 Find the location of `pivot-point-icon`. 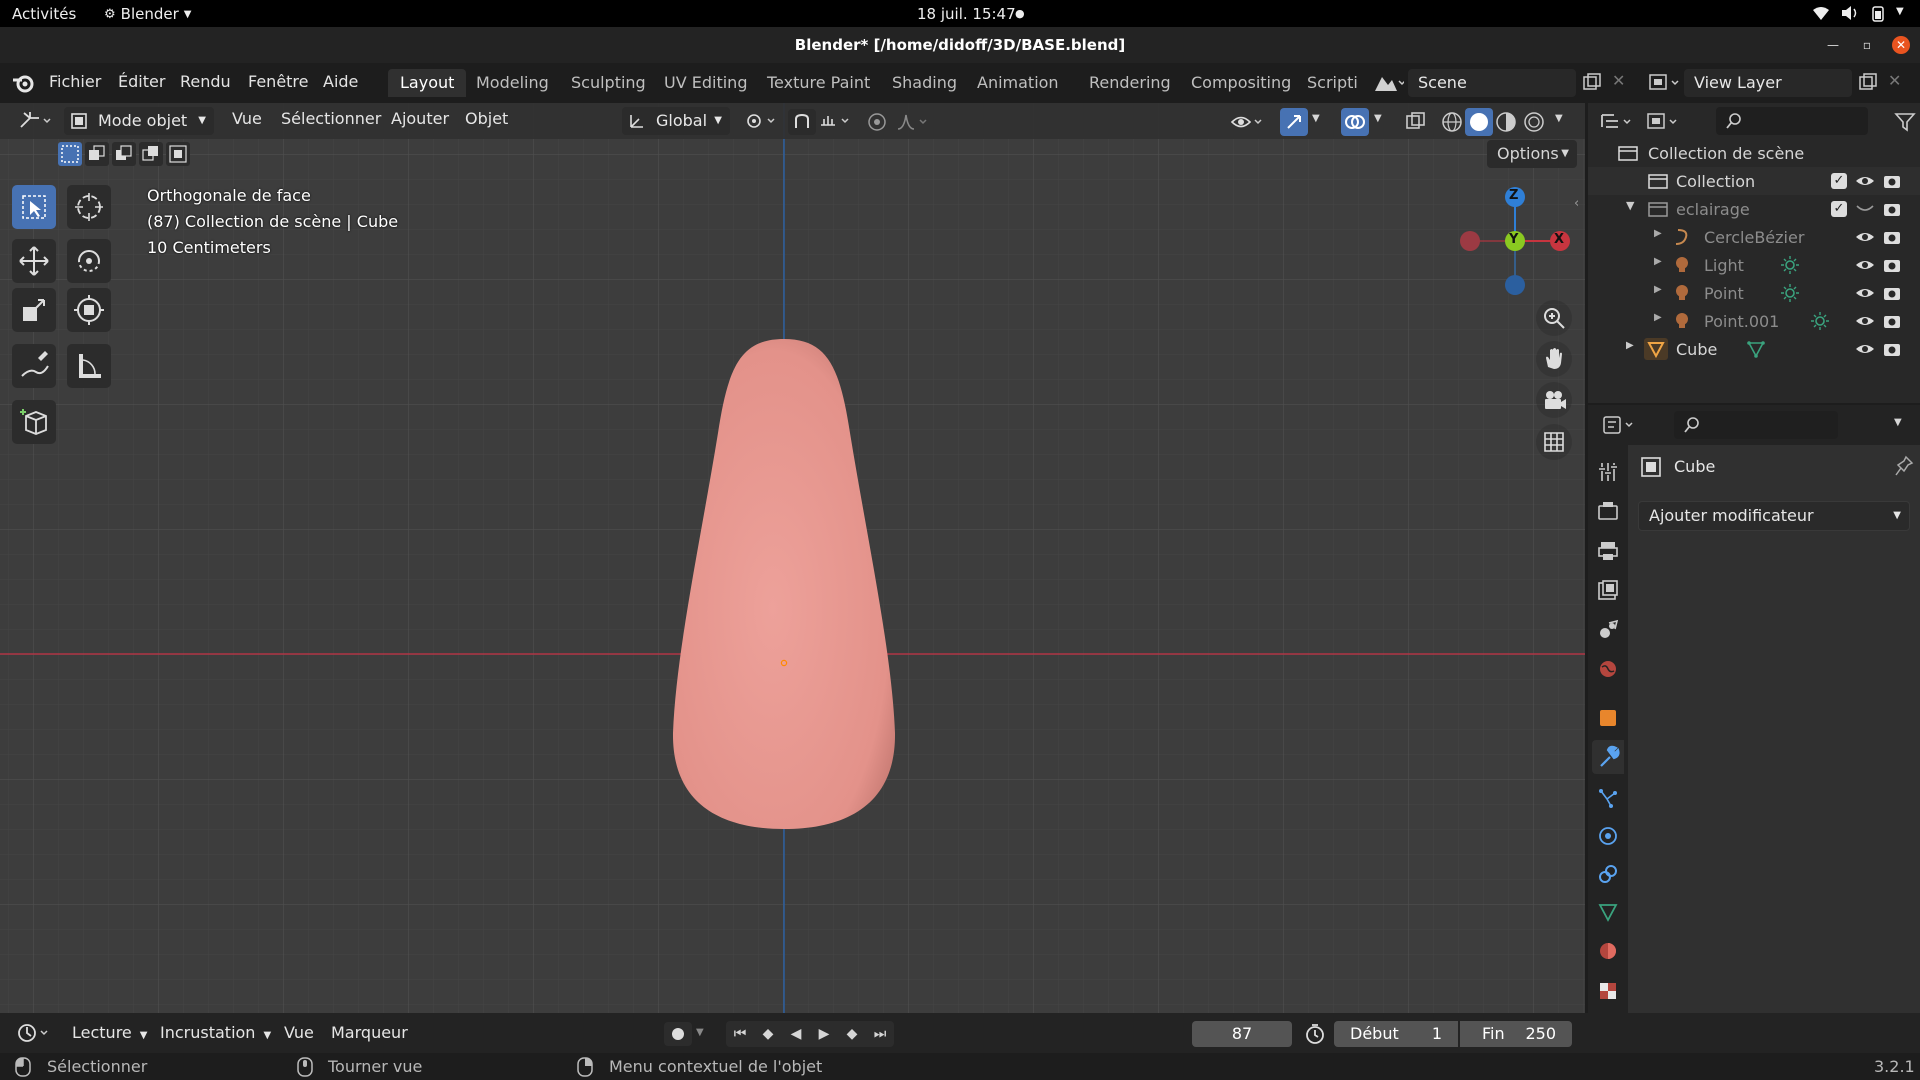

pivot-point-icon is located at coordinates (762, 121).